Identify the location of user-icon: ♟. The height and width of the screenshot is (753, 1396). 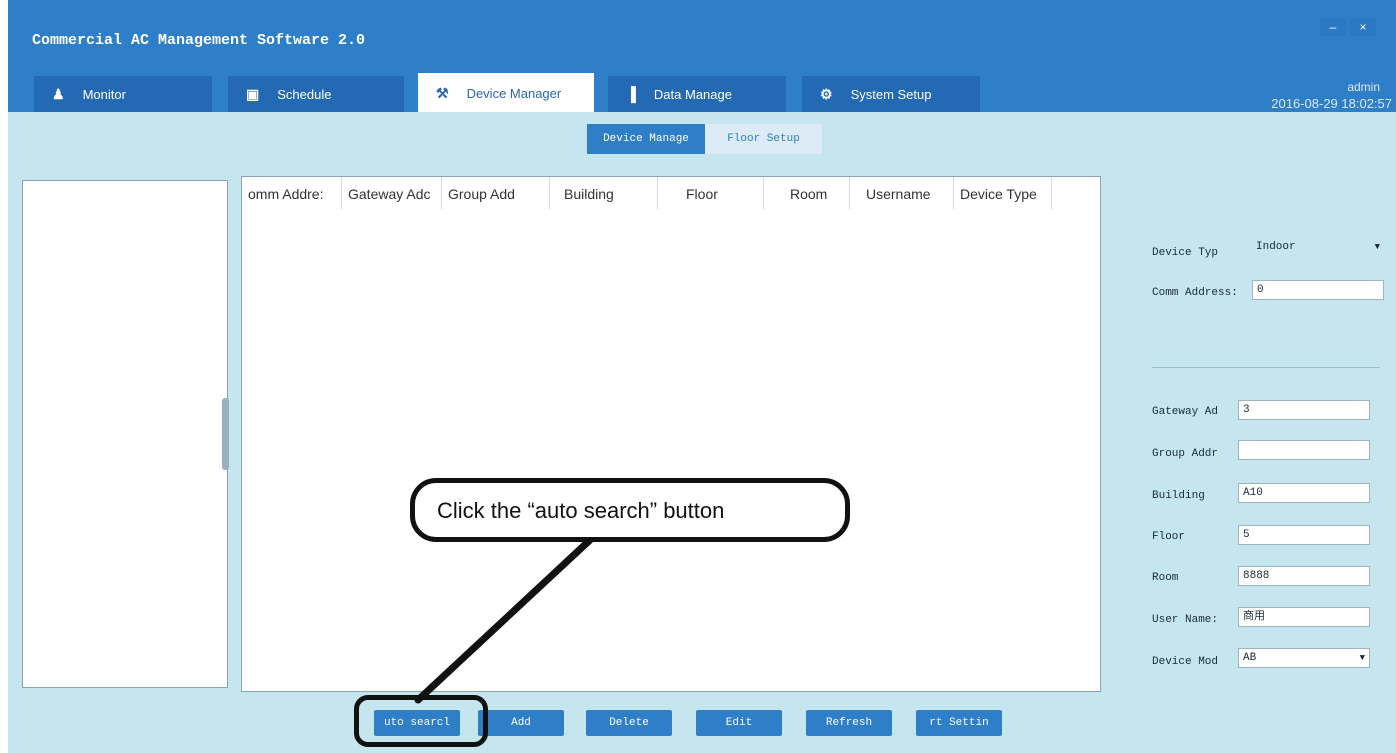
(58, 93).